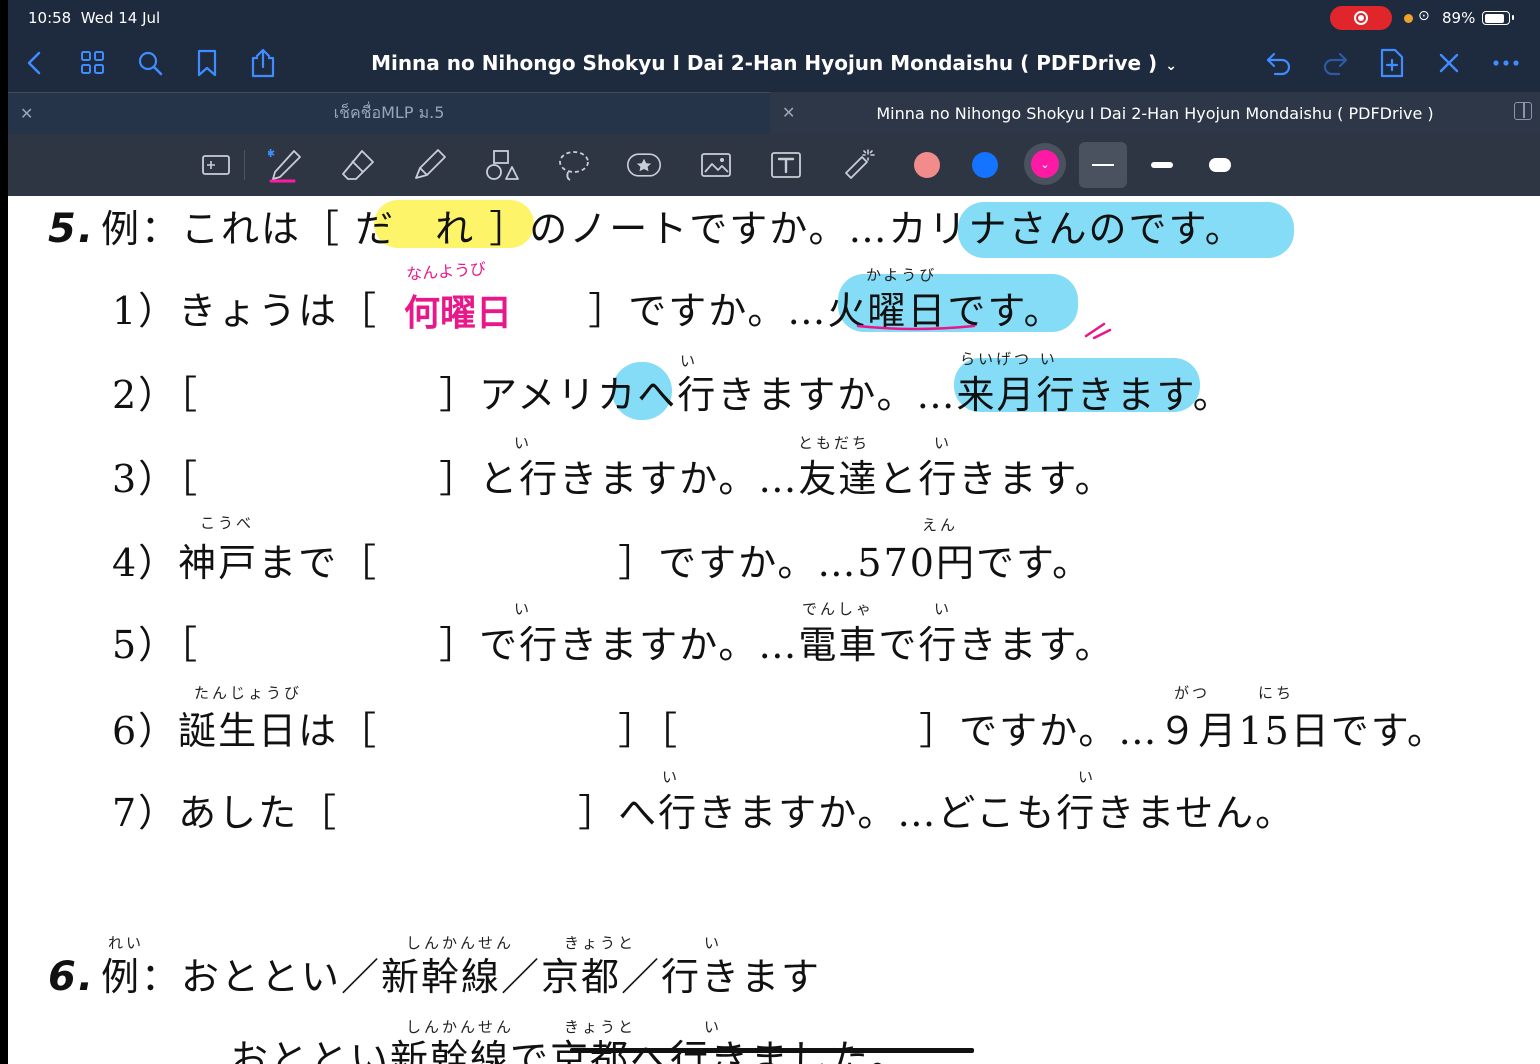 Image resolution: width=1540 pixels, height=1064 pixels. What do you see at coordinates (1498, 18) in the screenshot?
I see `battery-icon` at bounding box center [1498, 18].